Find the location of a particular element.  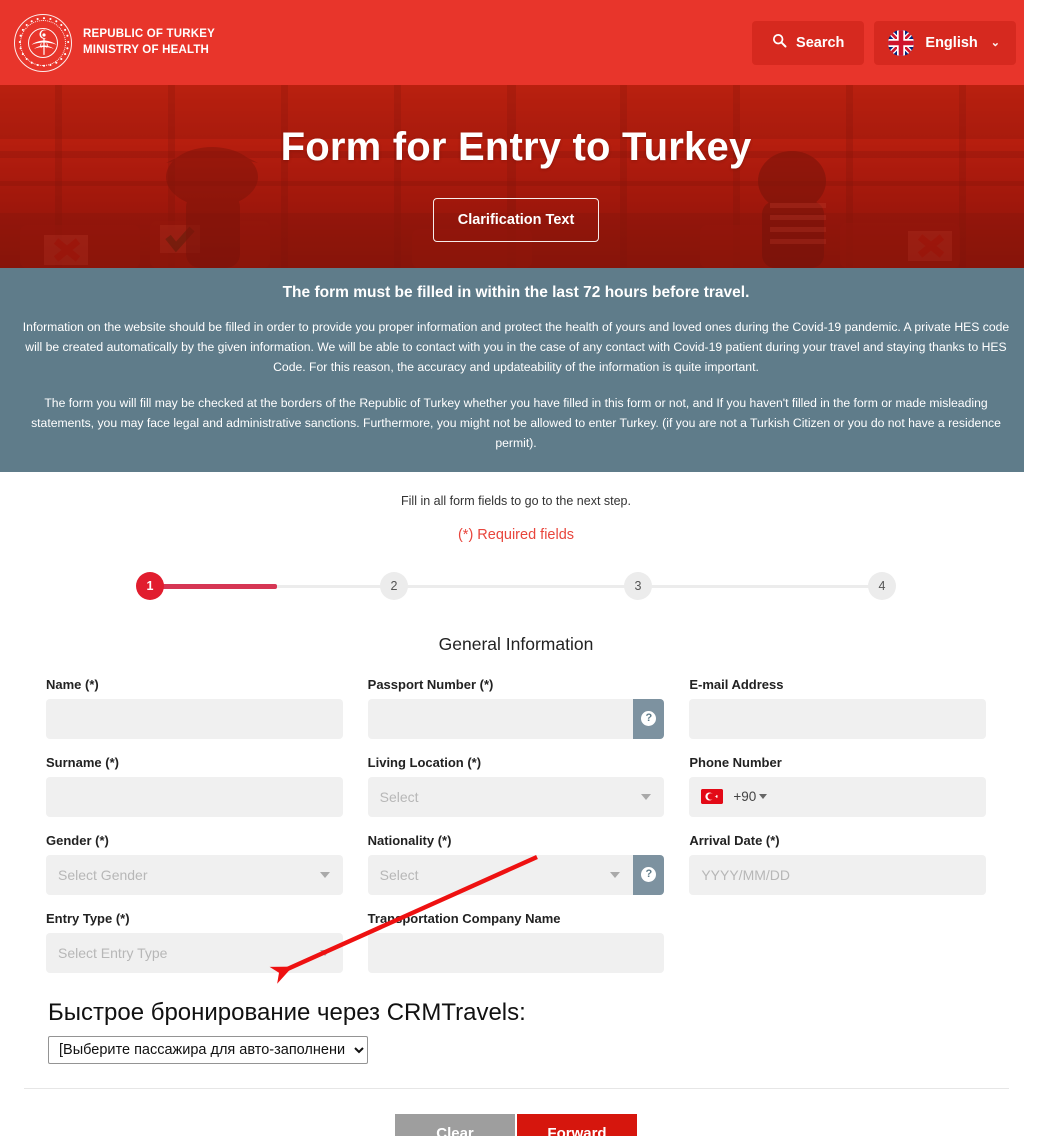

turkey-flag-icon is located at coordinates (712, 797).